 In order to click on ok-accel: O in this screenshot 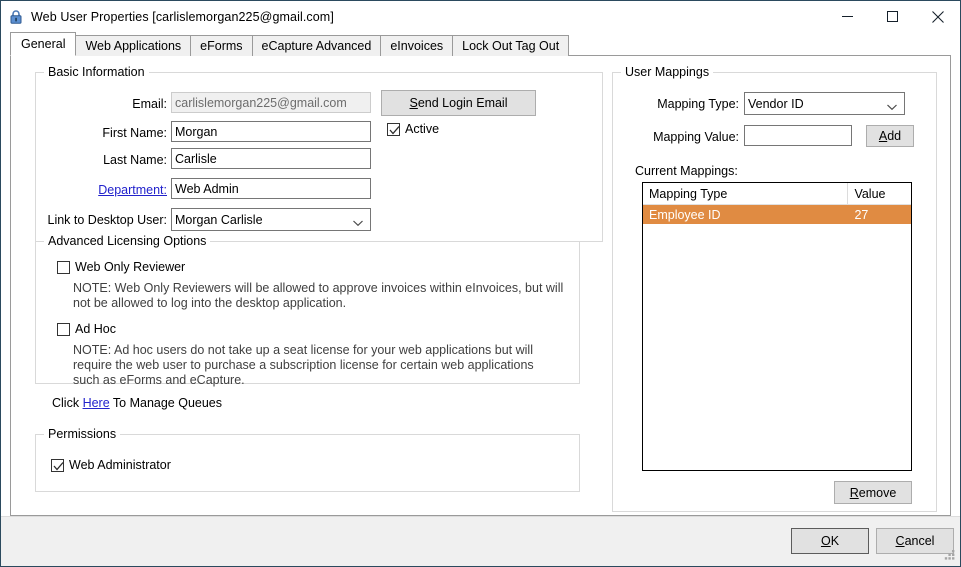, I will do `click(825, 541)`.